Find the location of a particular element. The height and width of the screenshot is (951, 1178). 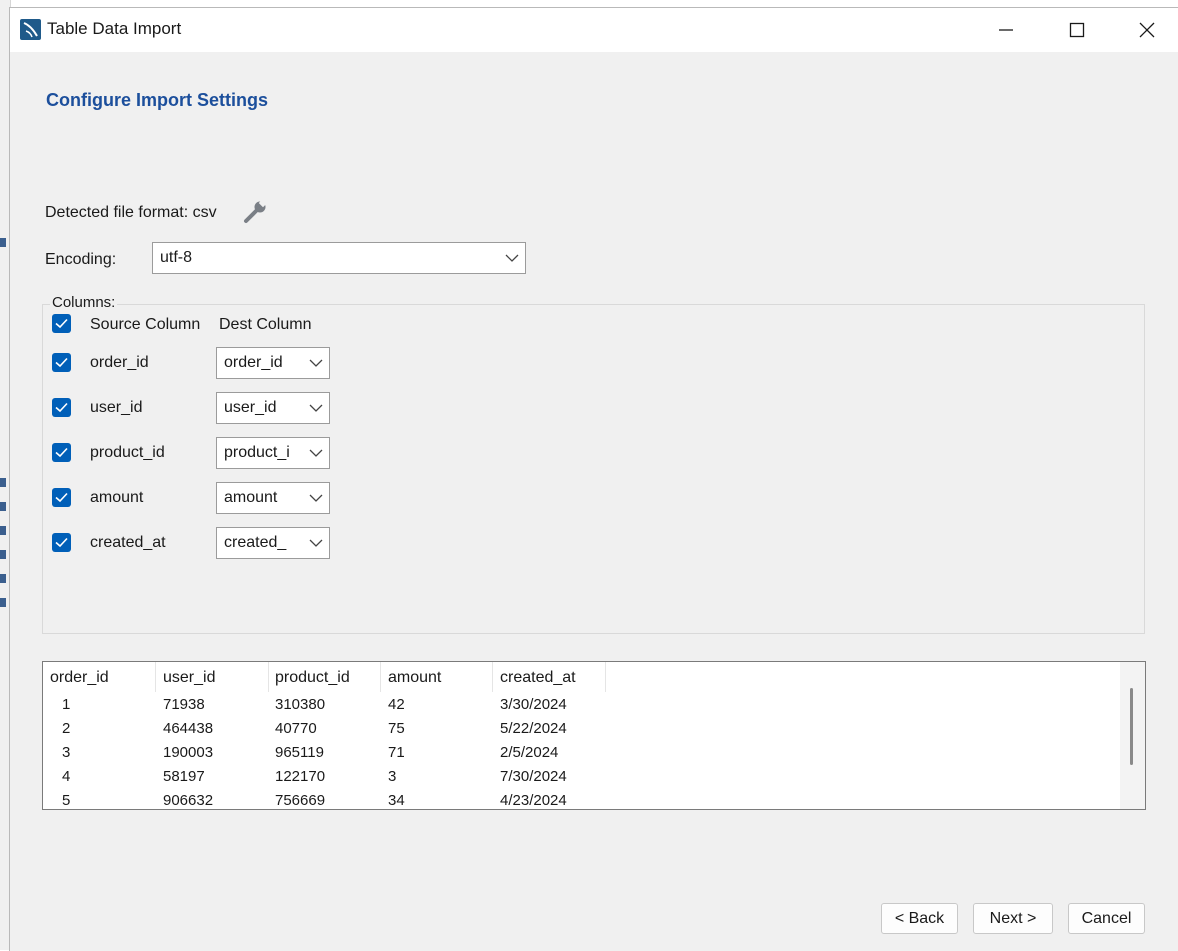

select-all-checkbox is located at coordinates (61, 323).